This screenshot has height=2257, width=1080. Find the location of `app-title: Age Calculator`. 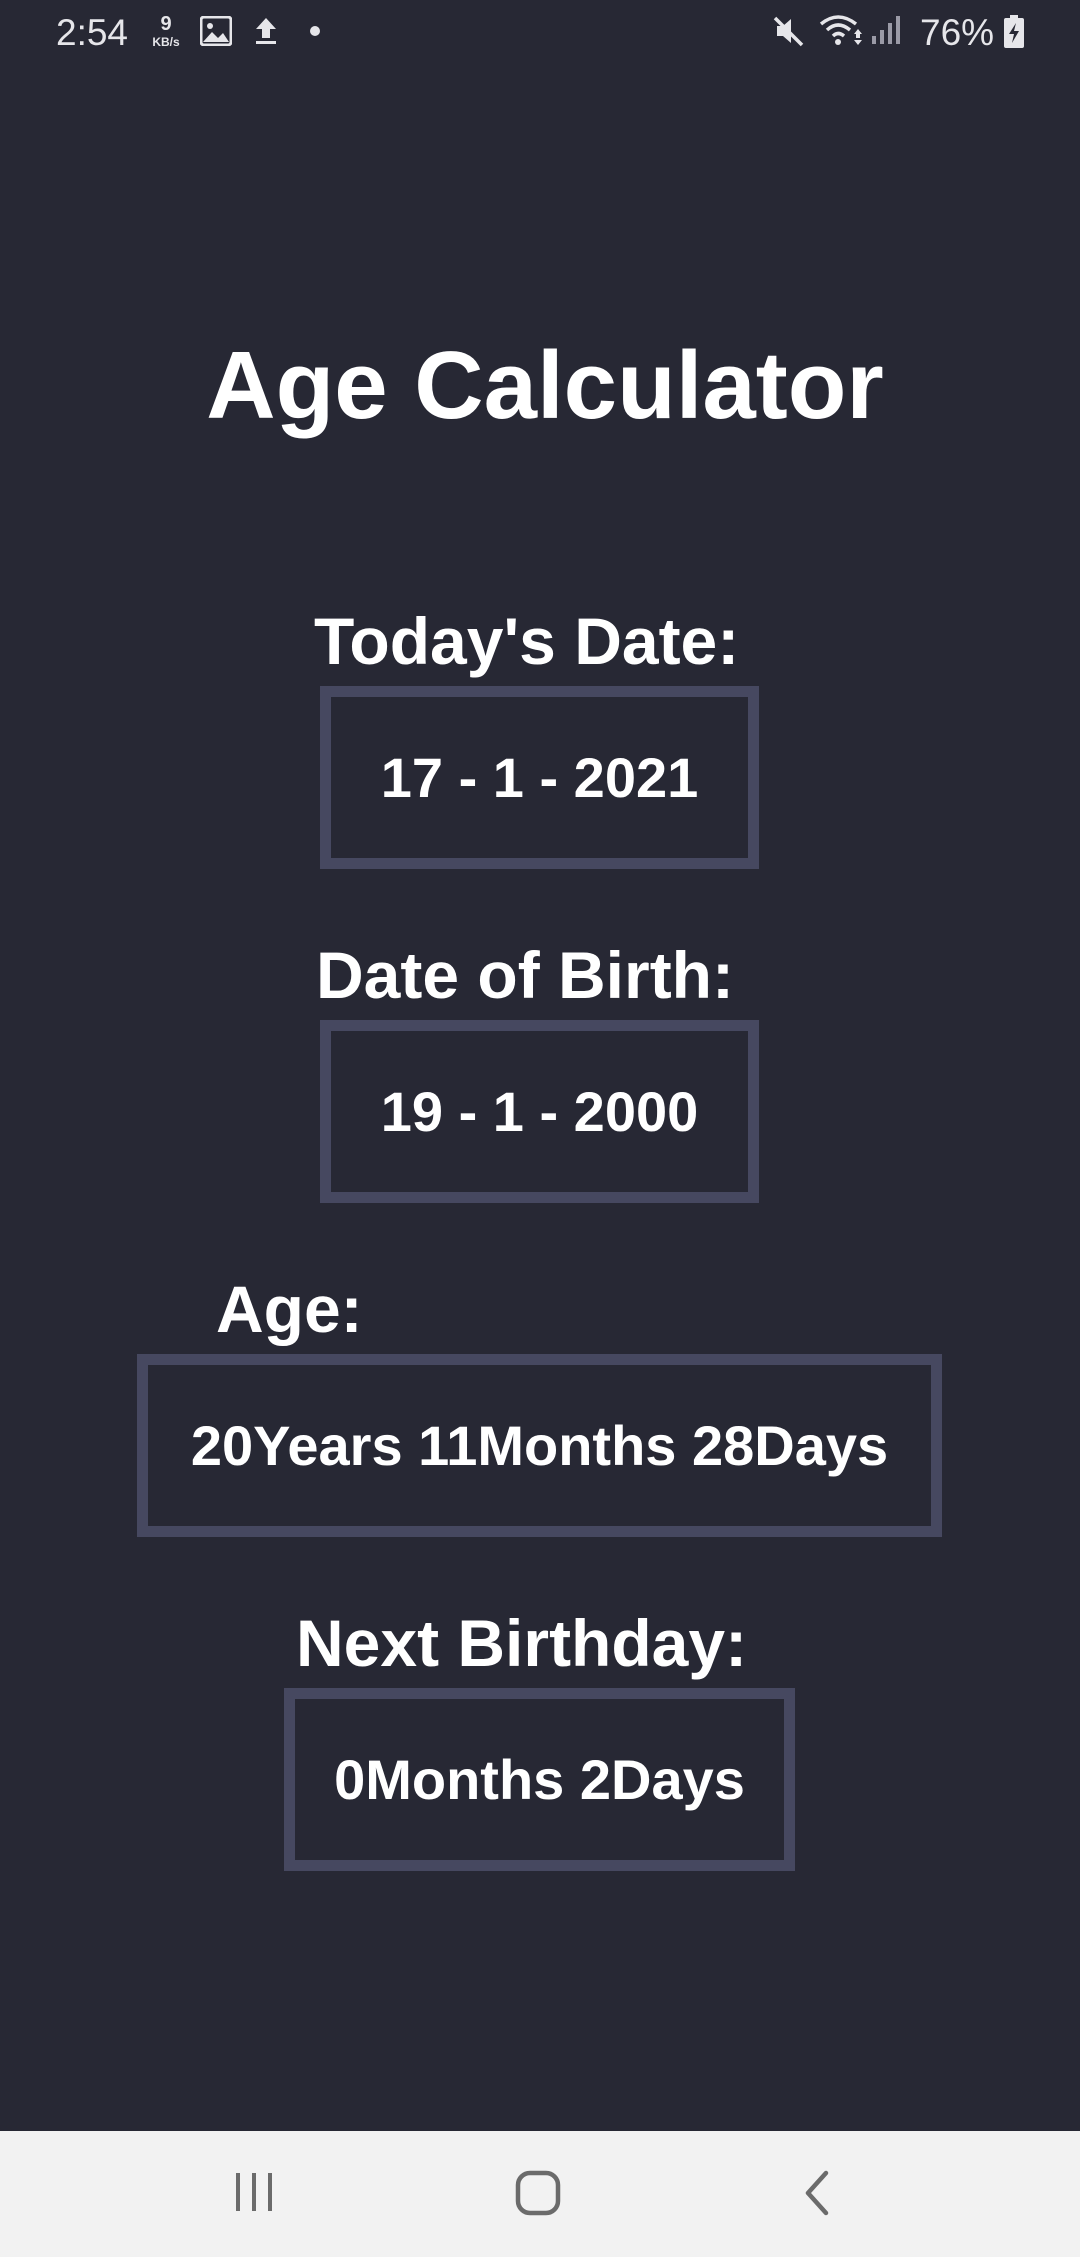

app-title: Age Calculator is located at coordinates (545, 385).